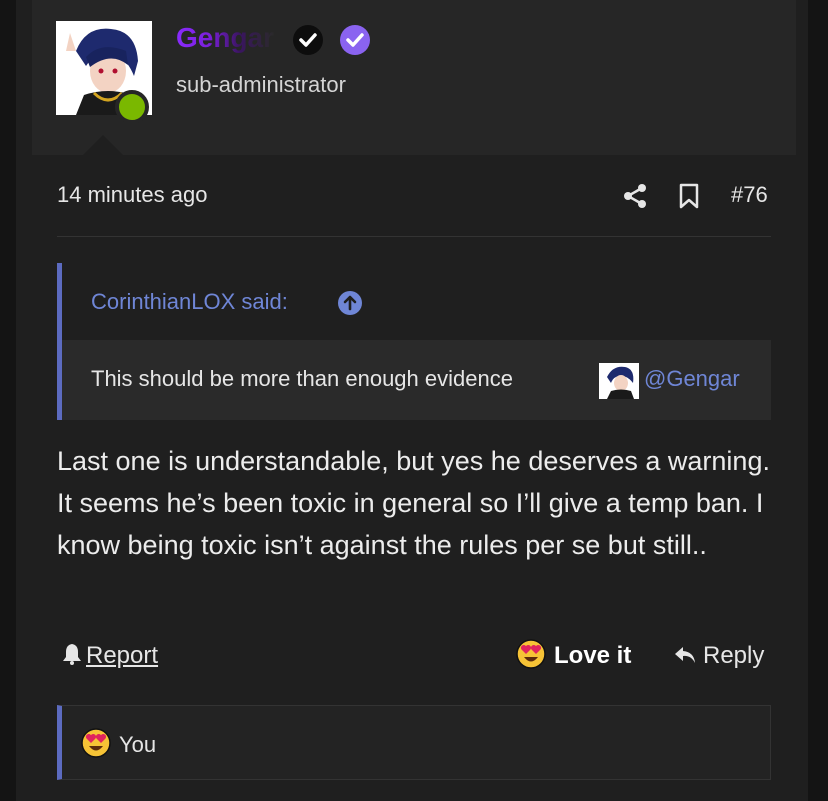 This screenshot has width=828, height=801. Describe the element at coordinates (416, 301) in the screenshot. I see `quote-header: CorinthianLOX said:` at that location.